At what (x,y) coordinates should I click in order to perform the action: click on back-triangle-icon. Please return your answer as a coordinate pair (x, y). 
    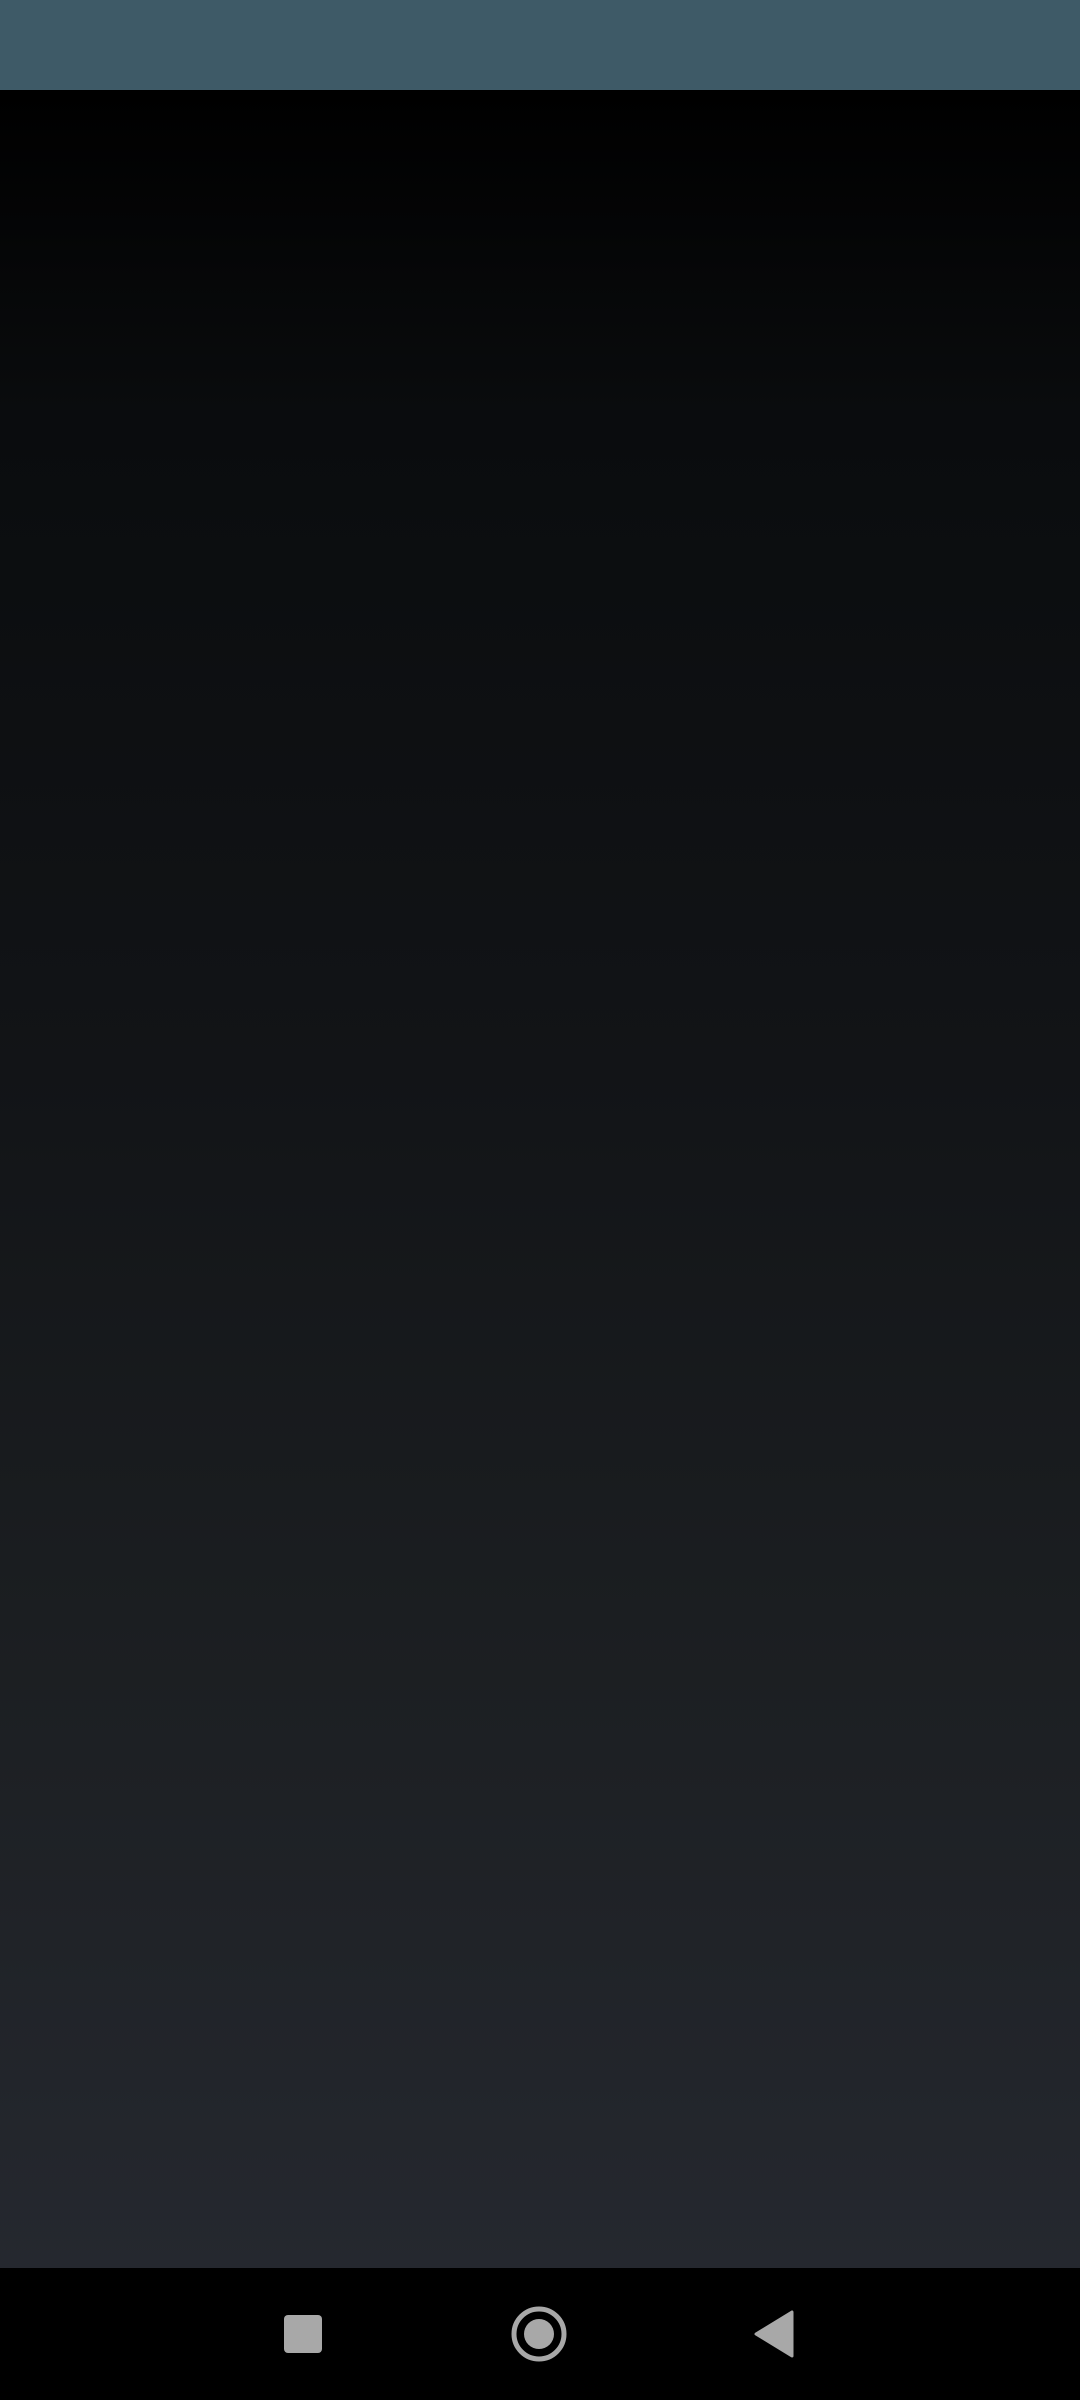
    Looking at the image, I should click on (774, 2334).